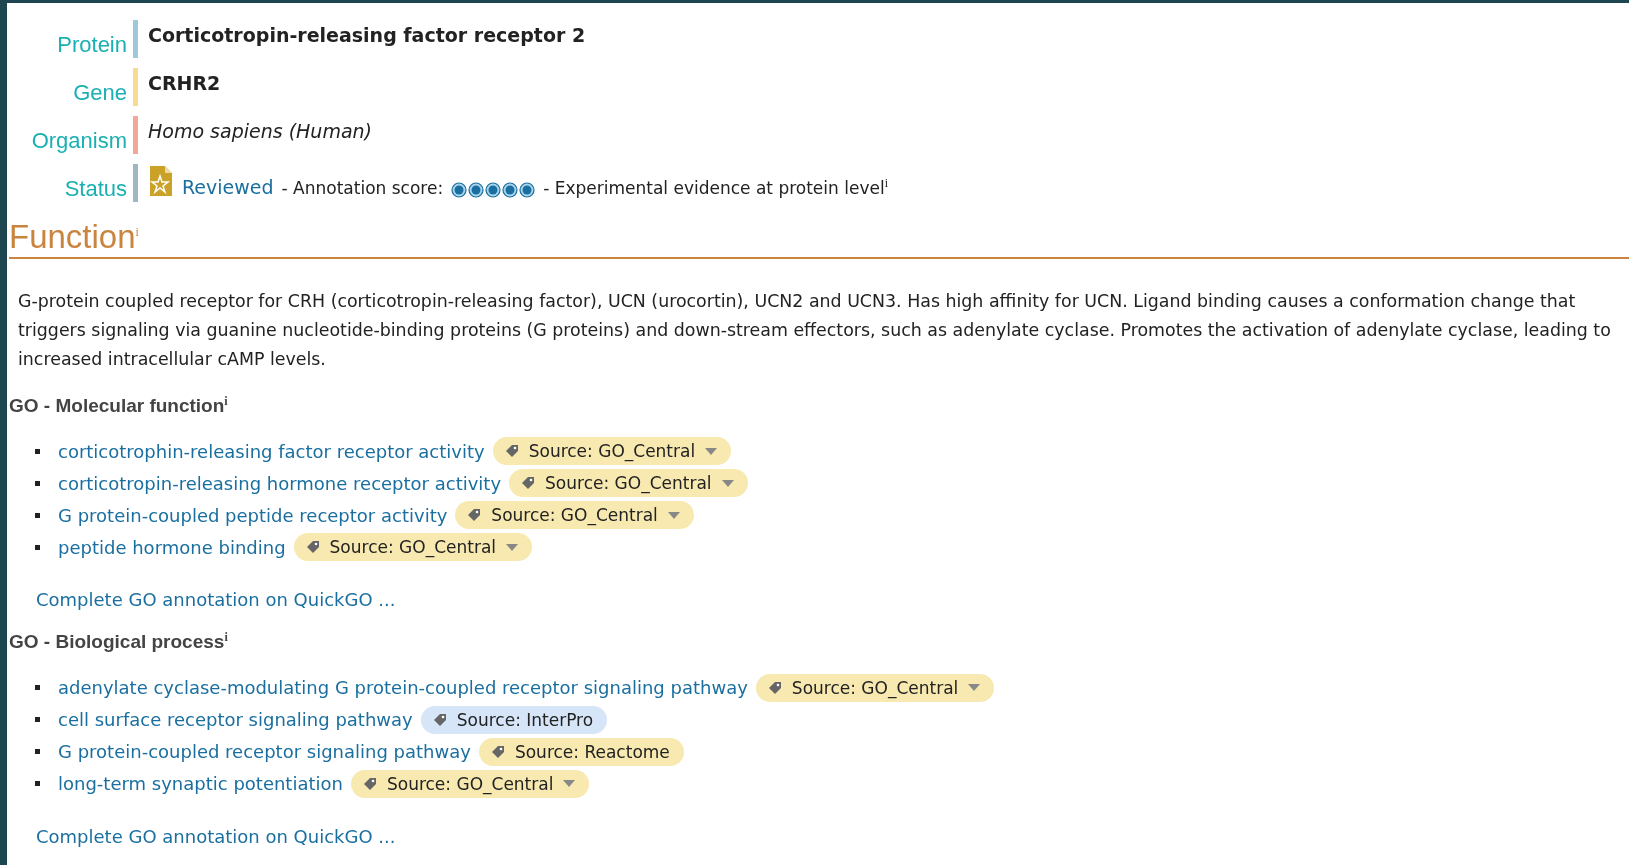  Describe the element at coordinates (253, 515) in the screenshot. I see `go-term-link: G protein-coupled peptide receptor activity` at that location.